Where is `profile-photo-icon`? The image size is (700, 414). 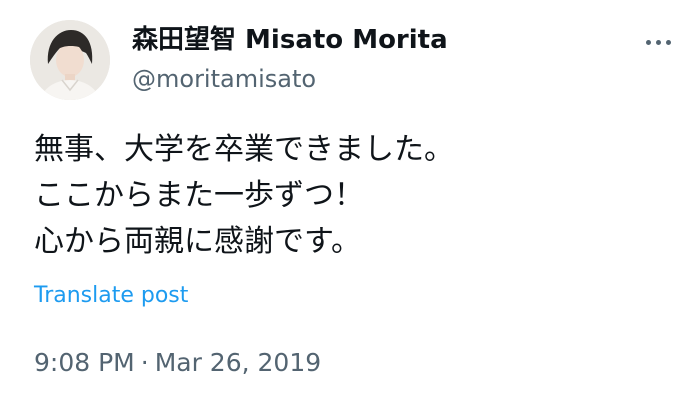 profile-photo-icon is located at coordinates (70, 60).